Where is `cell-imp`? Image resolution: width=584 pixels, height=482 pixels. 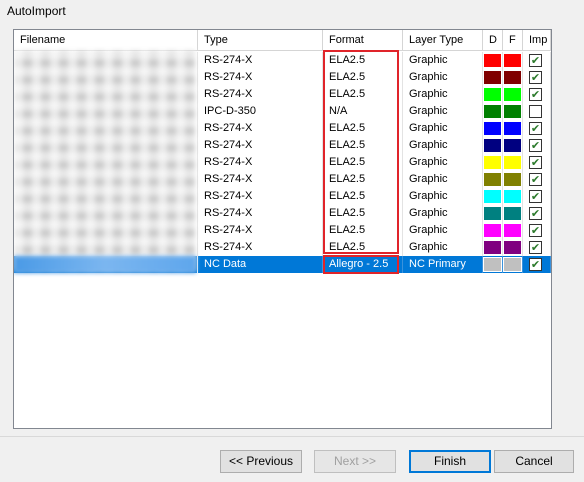
cell-imp is located at coordinates (537, 111).